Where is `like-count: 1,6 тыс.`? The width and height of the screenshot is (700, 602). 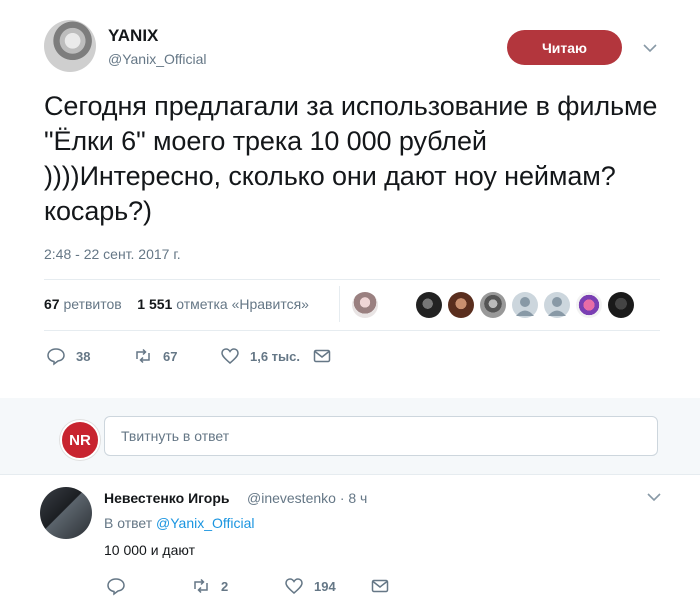 like-count: 1,6 тыс. is located at coordinates (275, 356).